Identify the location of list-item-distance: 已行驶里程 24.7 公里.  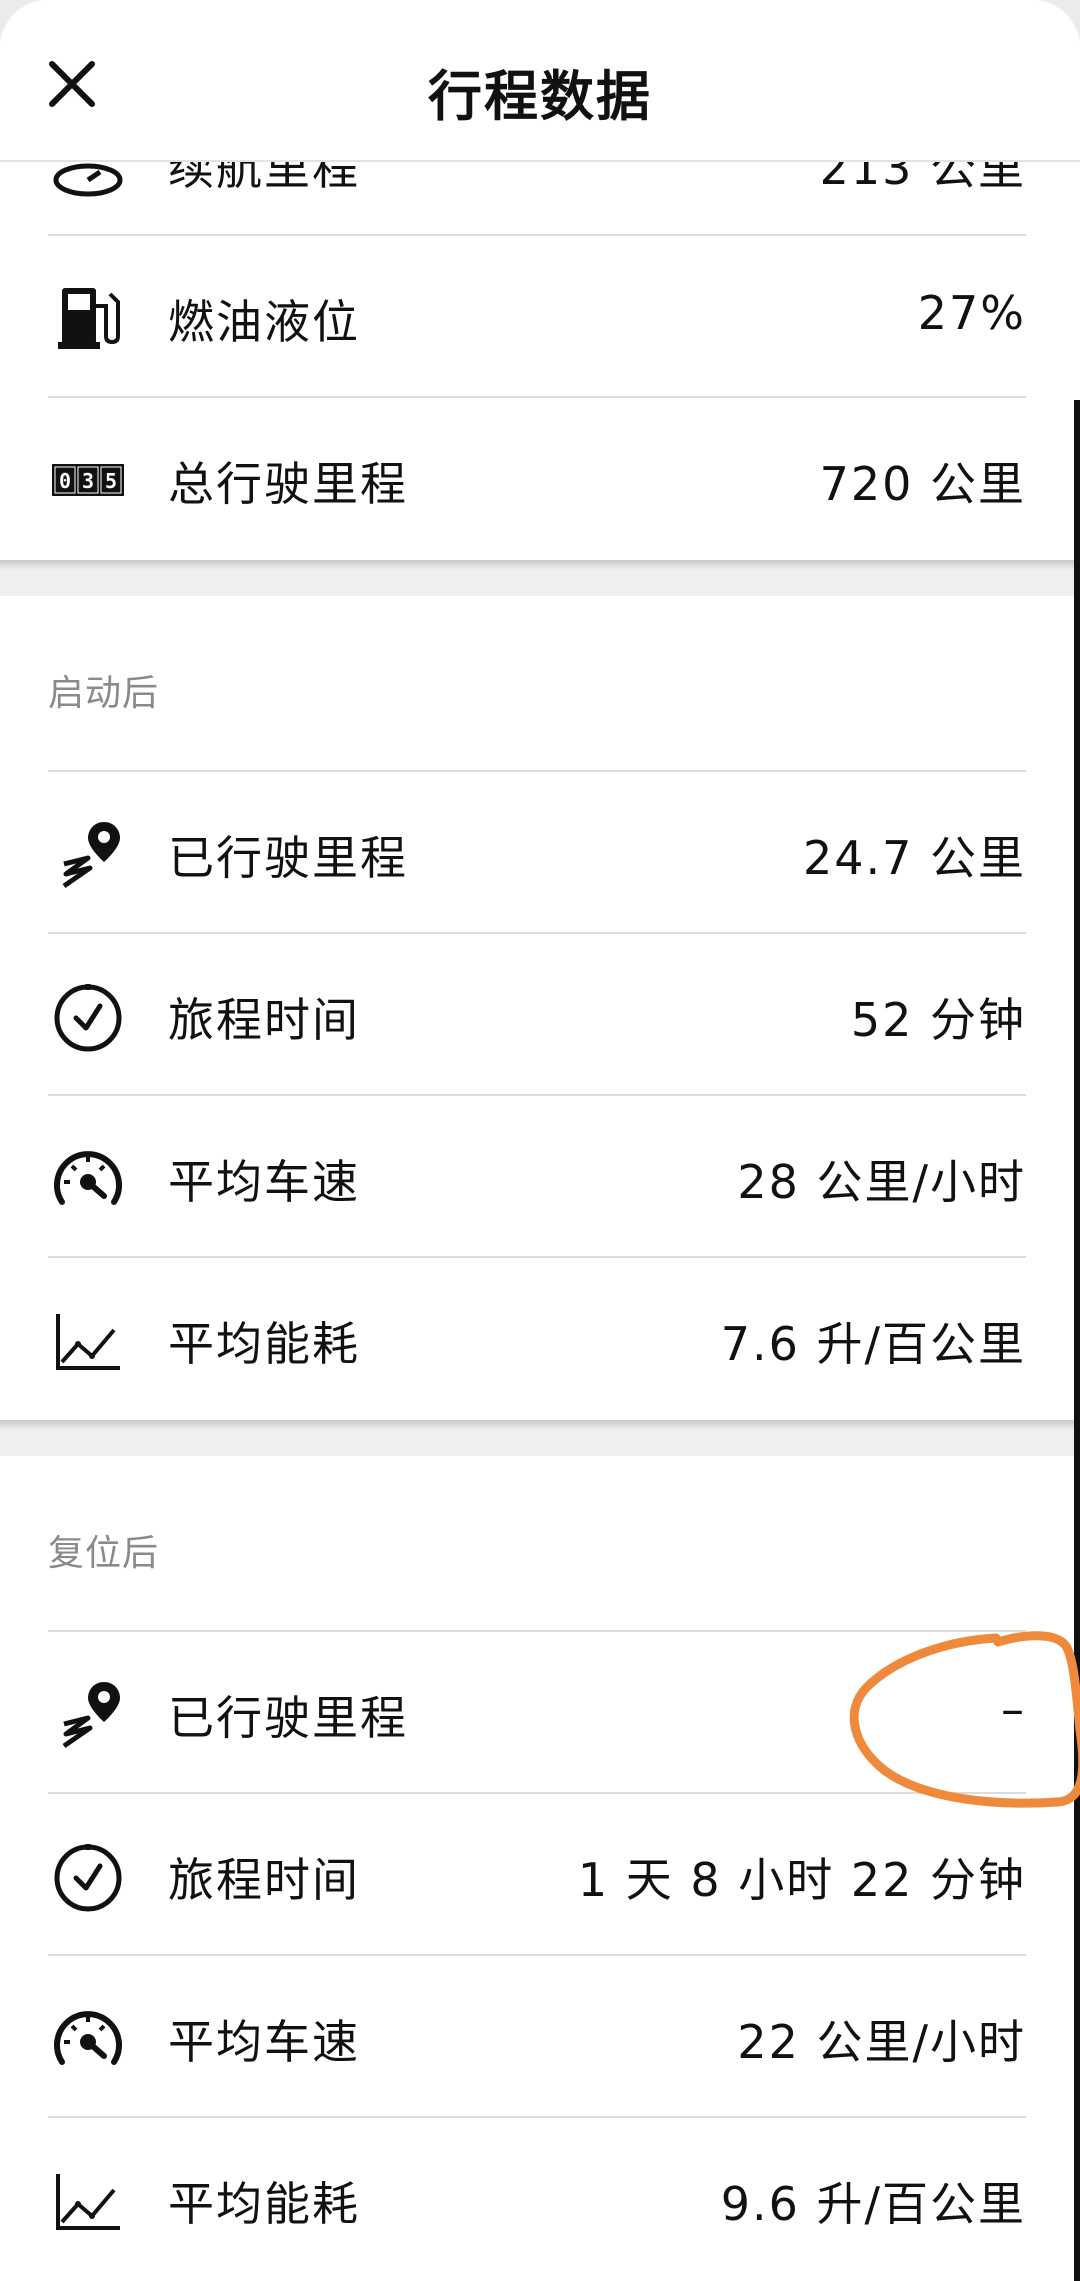
(537, 850).